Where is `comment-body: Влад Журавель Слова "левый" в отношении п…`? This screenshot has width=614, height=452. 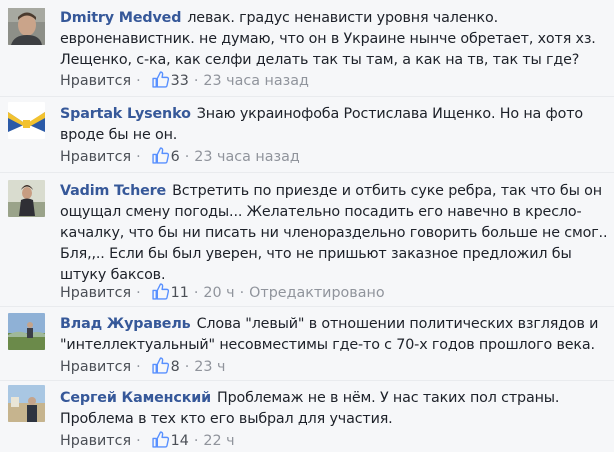 comment-body: Влад Журавель Слова "левый" в отношении п… is located at coordinates (334, 335).